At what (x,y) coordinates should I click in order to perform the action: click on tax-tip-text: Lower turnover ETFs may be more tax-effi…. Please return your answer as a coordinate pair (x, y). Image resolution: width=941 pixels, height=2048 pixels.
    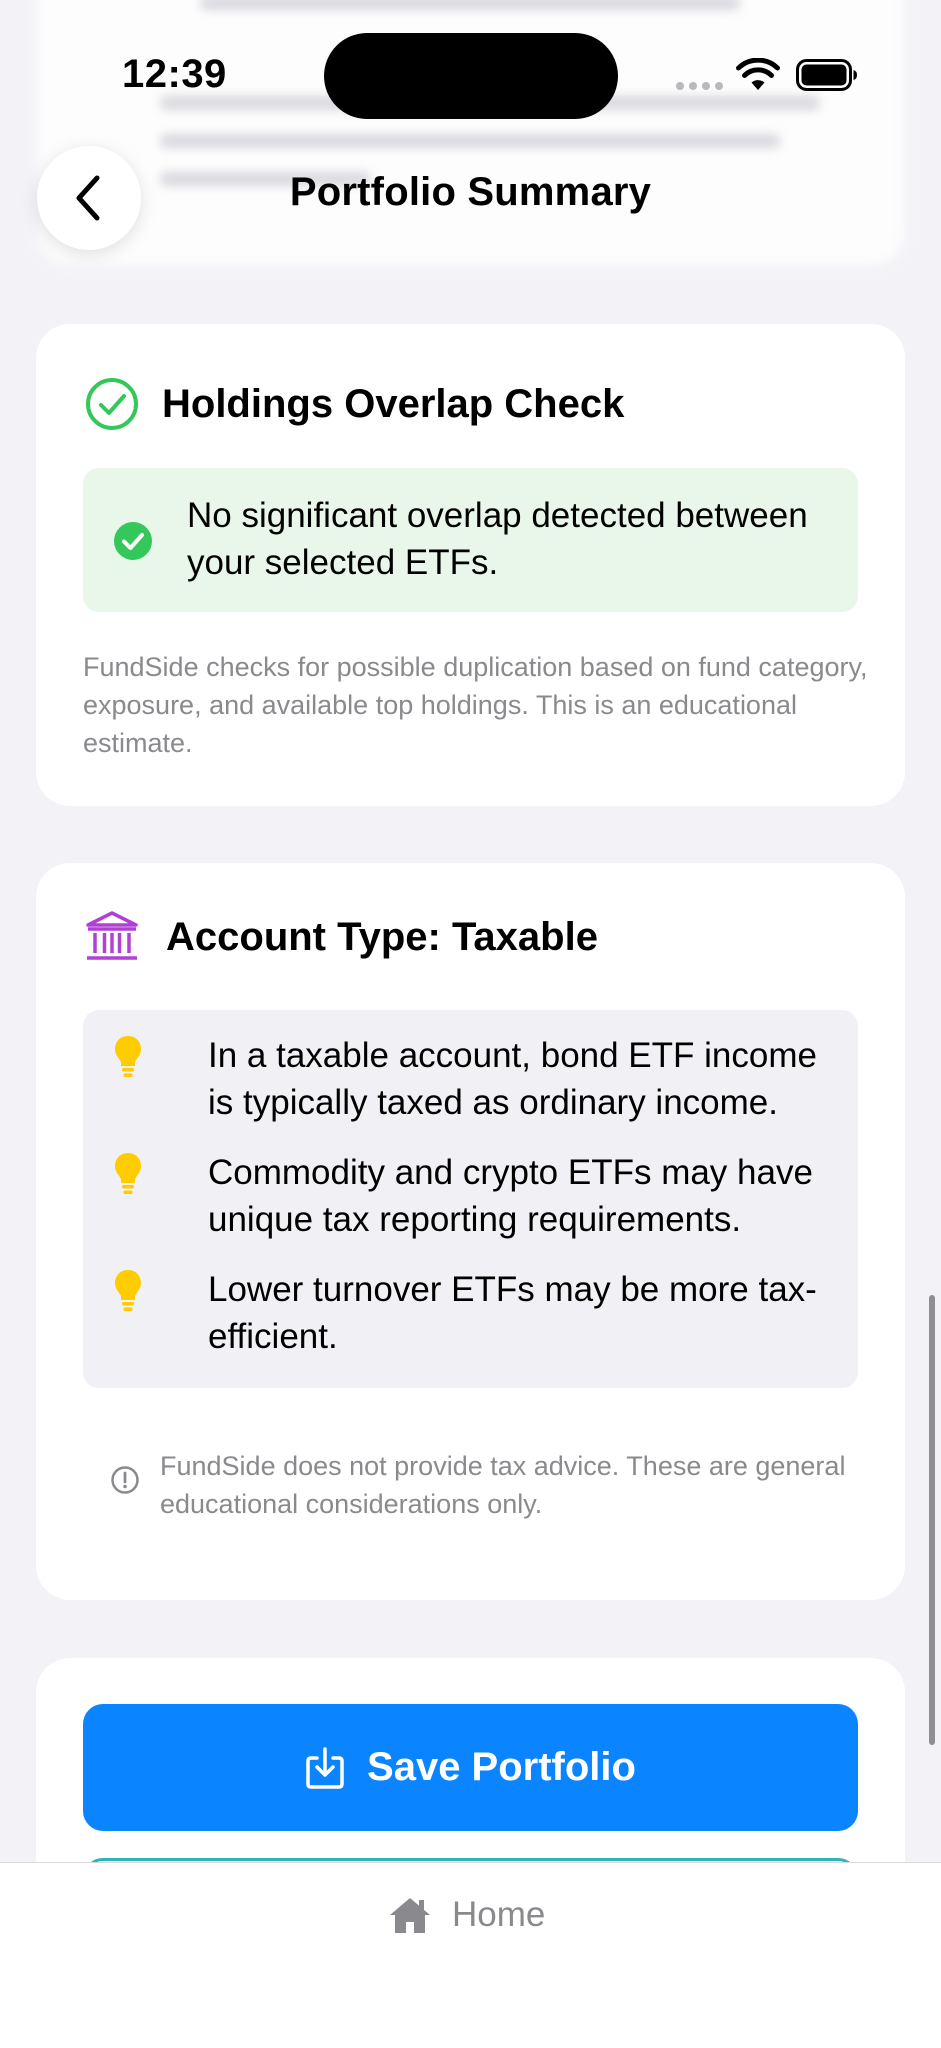
    Looking at the image, I should click on (512, 1313).